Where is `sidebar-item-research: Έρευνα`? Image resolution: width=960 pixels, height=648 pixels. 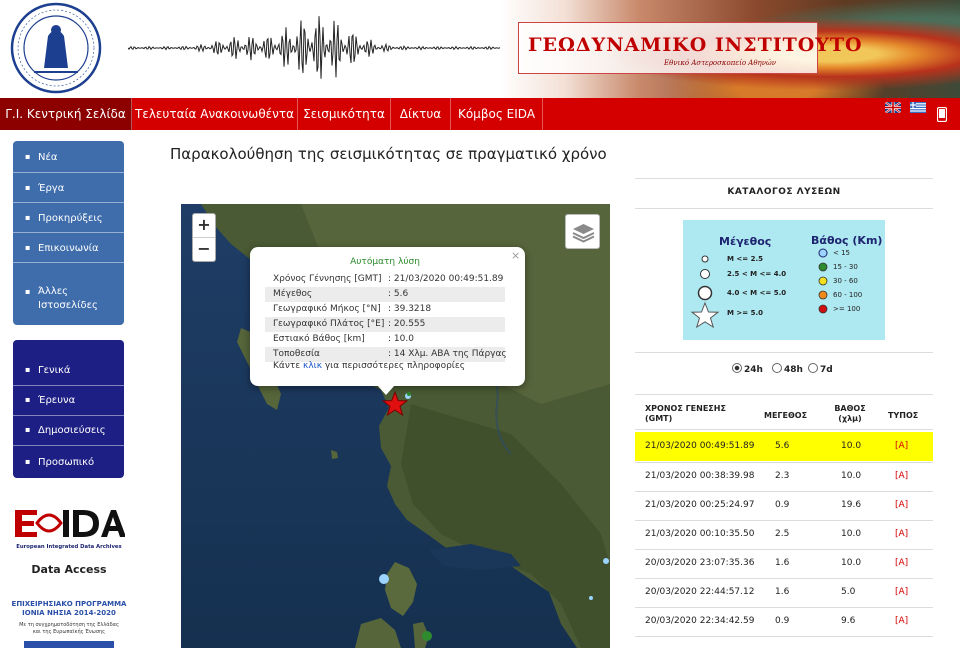
sidebar-item-research: Έρευνα is located at coordinates (68, 401).